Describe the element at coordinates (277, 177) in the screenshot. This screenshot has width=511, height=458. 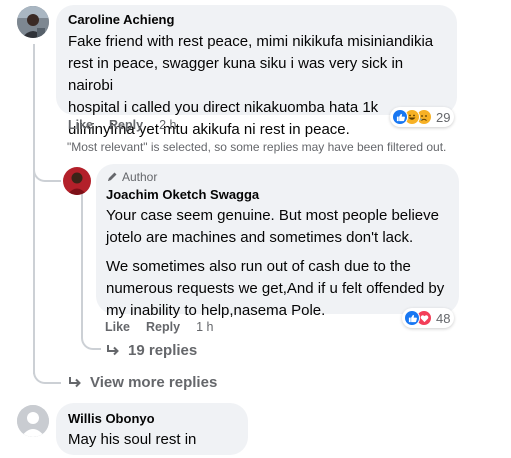
I see `author-badge: Author` at that location.